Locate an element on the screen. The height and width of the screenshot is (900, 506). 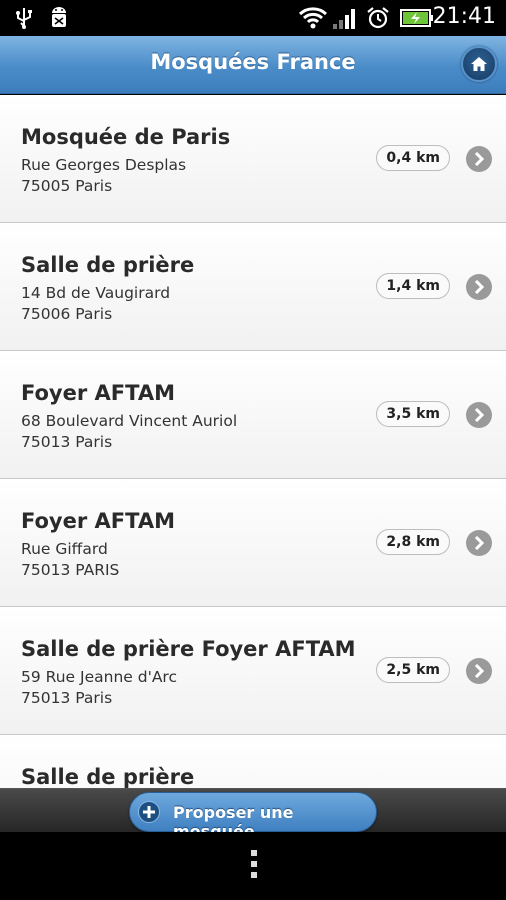
android-debug-icon is located at coordinates (59, 20).